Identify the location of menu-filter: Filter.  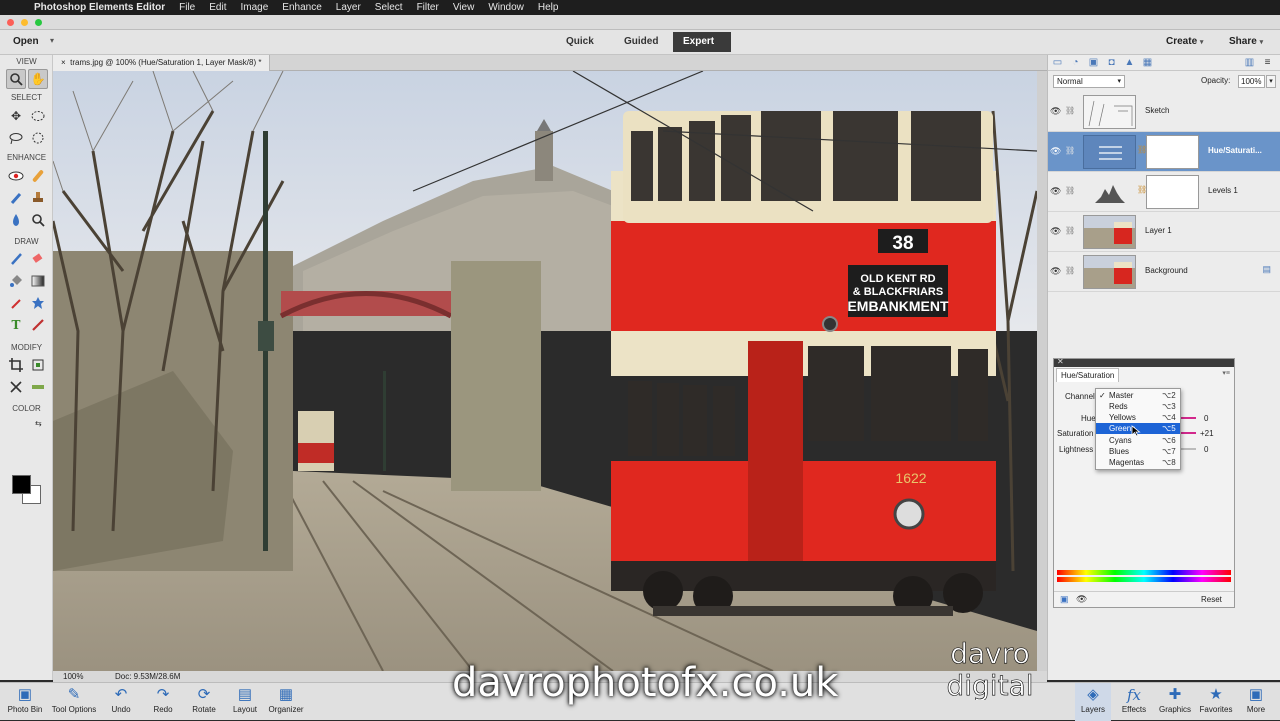
(428, 7).